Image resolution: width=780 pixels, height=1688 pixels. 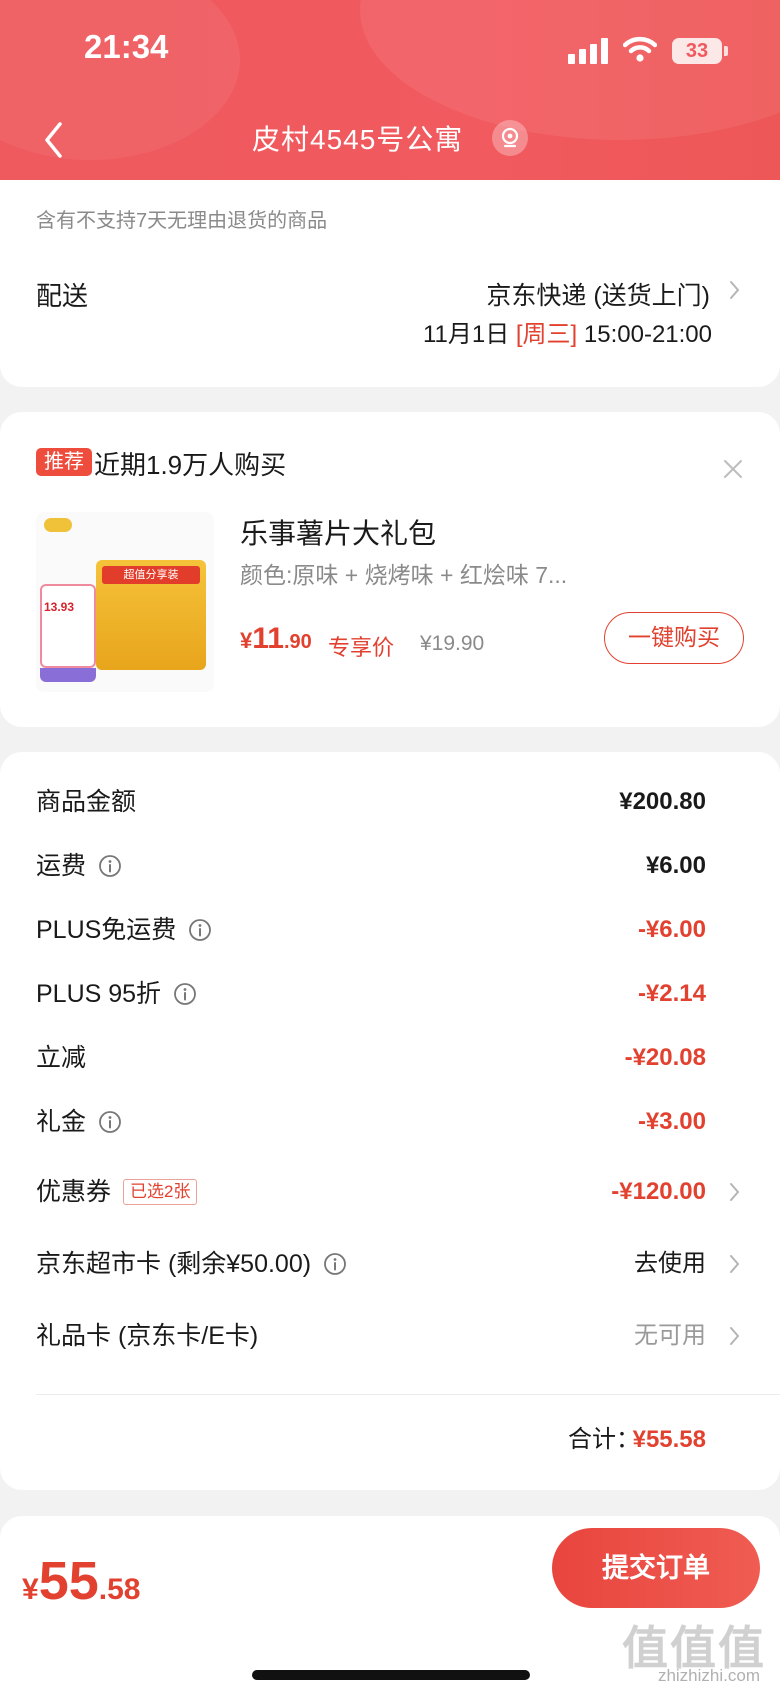 What do you see at coordinates (452, 643) in the screenshot?
I see `original-price: ¥19.90` at bounding box center [452, 643].